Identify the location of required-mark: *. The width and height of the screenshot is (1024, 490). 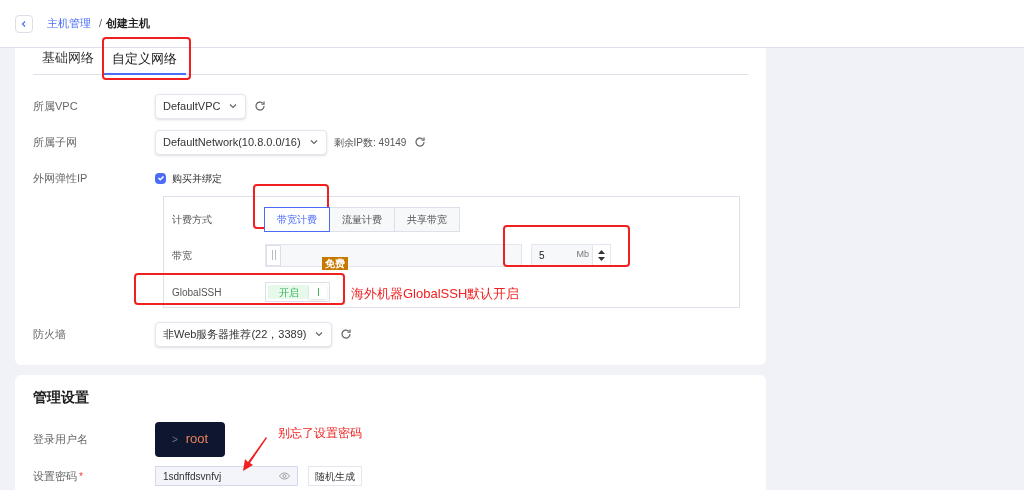
(81, 476).